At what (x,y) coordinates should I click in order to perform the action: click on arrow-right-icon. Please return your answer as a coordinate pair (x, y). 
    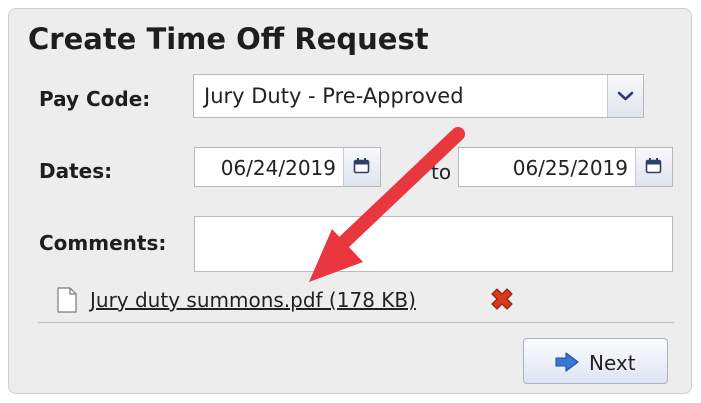
    Looking at the image, I should click on (567, 364).